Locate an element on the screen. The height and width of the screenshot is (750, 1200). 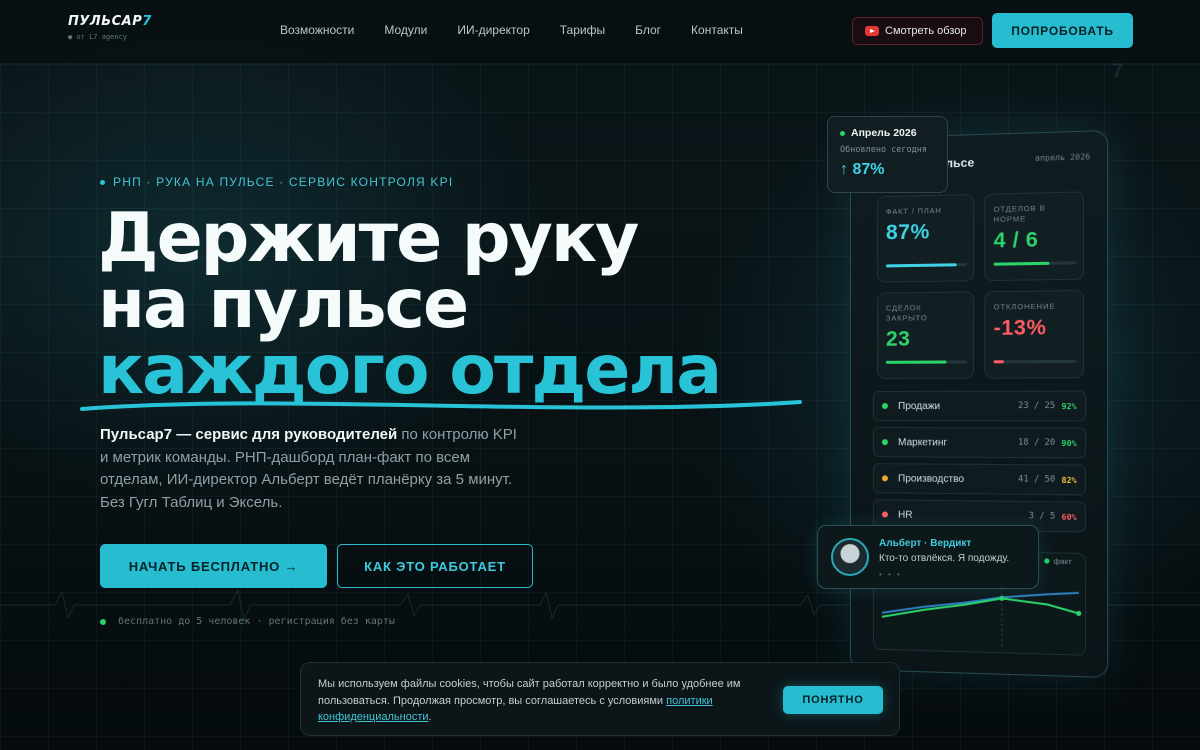
nav-link-features: Возможности is located at coordinates (317, 30).